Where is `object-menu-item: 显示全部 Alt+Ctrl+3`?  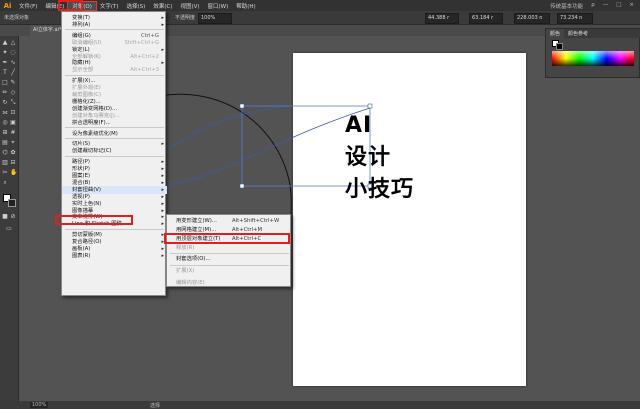 object-menu-item: 显示全部 Alt+Ctrl+3 is located at coordinates (114, 70).